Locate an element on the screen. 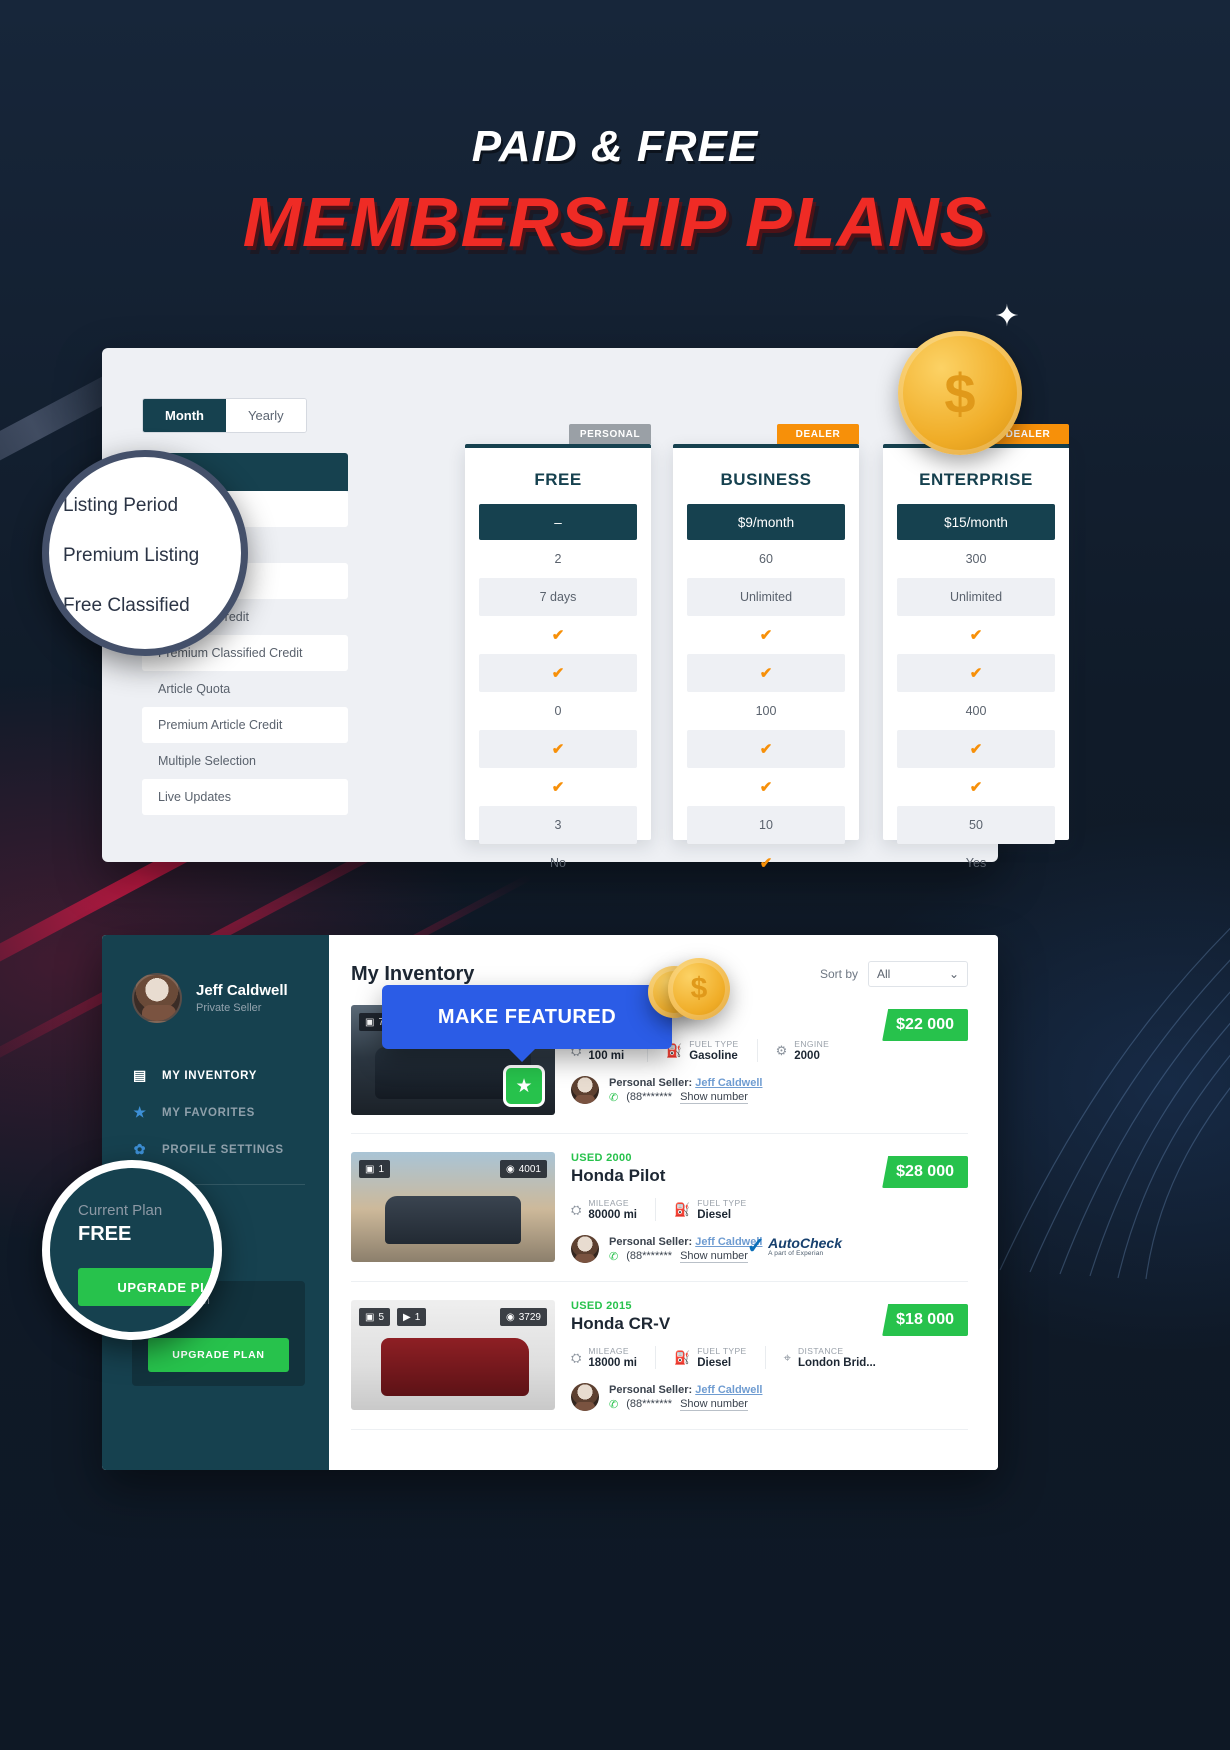  spec-value: 100 mi is located at coordinates (606, 1056).